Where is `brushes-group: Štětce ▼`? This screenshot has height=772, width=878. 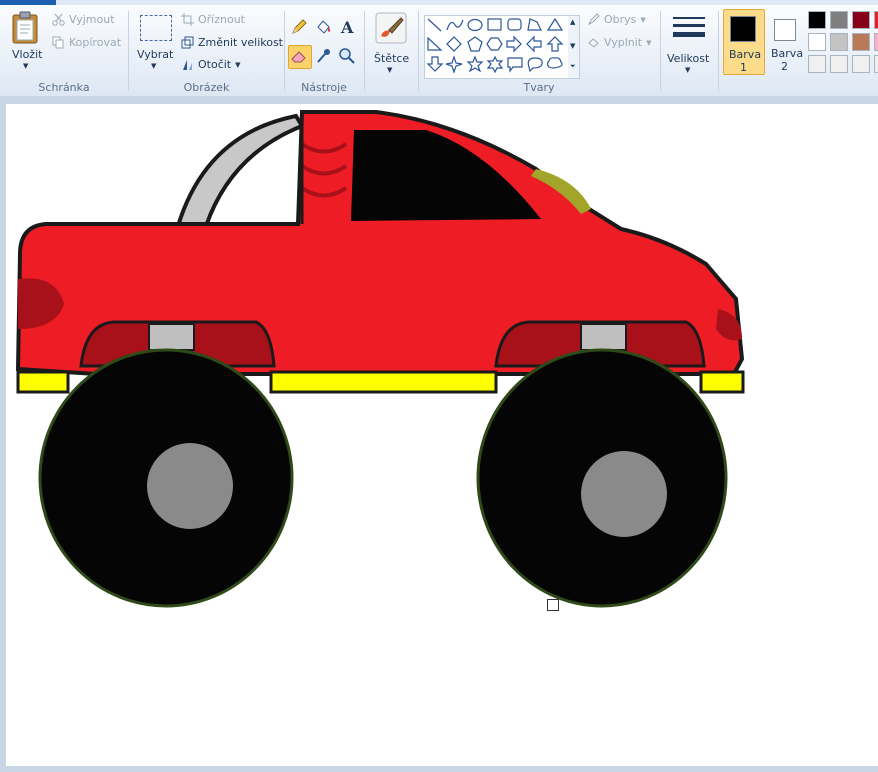
brushes-group: Štětce ▼ is located at coordinates (391, 50).